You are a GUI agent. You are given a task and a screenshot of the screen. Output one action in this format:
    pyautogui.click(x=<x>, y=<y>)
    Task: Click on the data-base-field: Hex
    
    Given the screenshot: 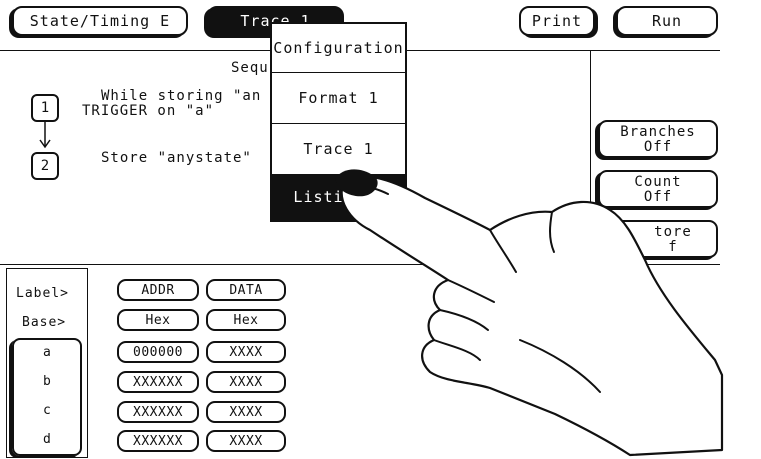 What is the action you would take?
    pyautogui.click(x=246, y=320)
    